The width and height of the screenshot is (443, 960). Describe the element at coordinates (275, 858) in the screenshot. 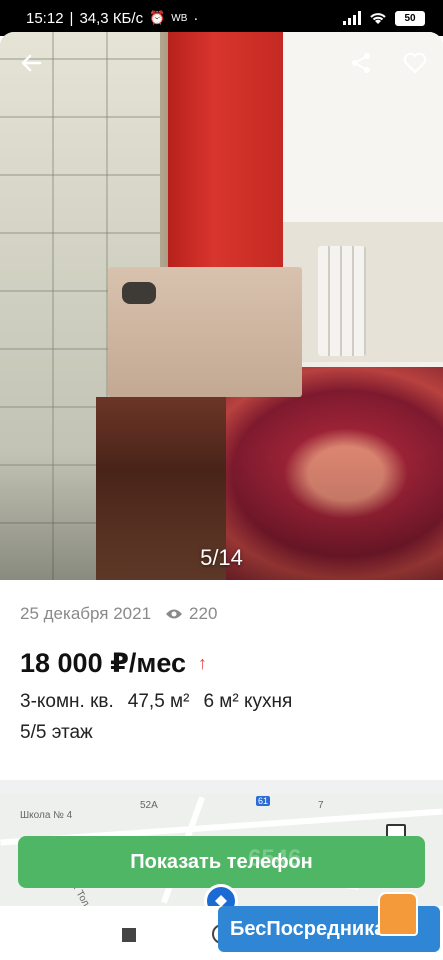

I see `map-watermark: 6546` at that location.